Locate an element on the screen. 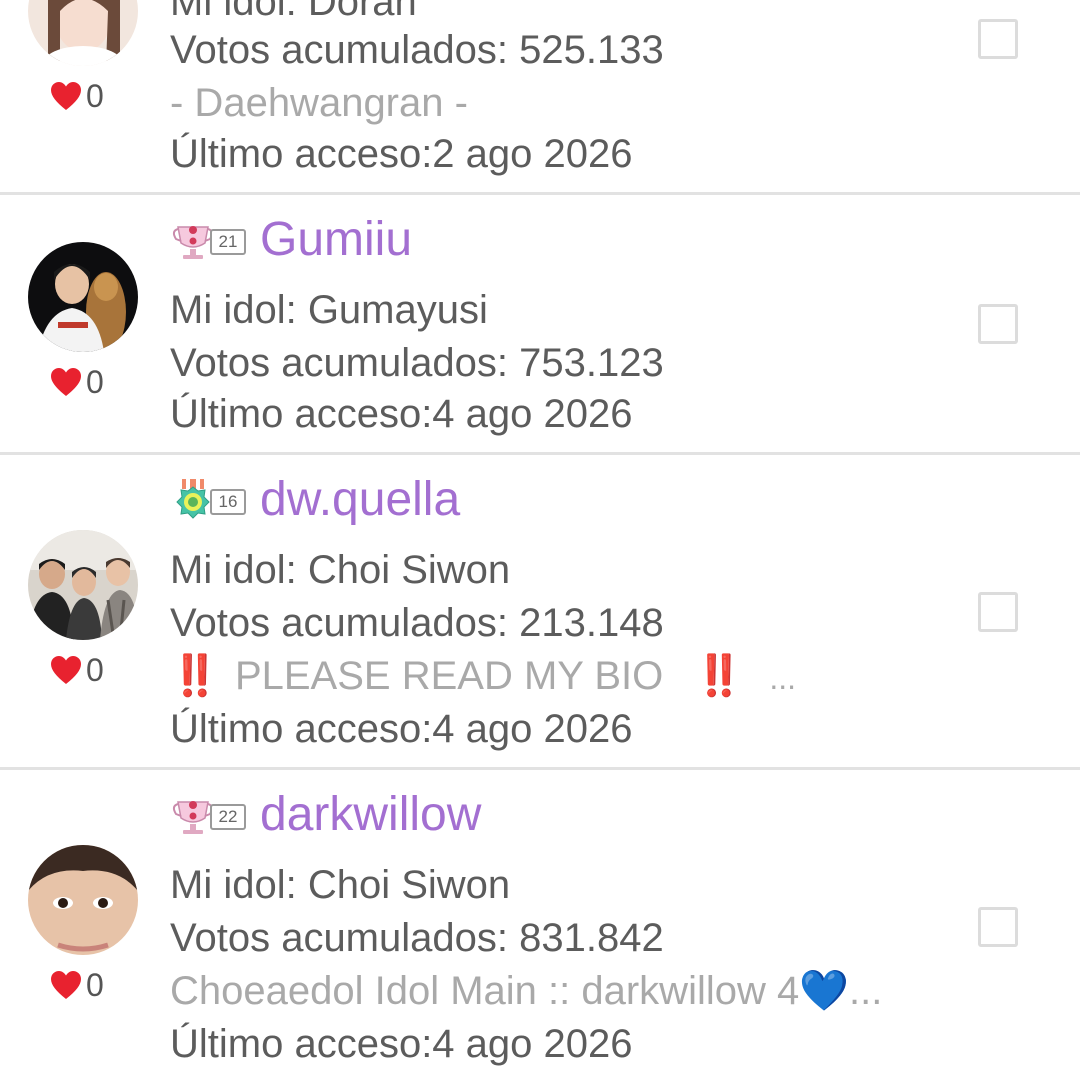  votes-line: Votos acumulados: 831.842 is located at coordinates (417, 938).